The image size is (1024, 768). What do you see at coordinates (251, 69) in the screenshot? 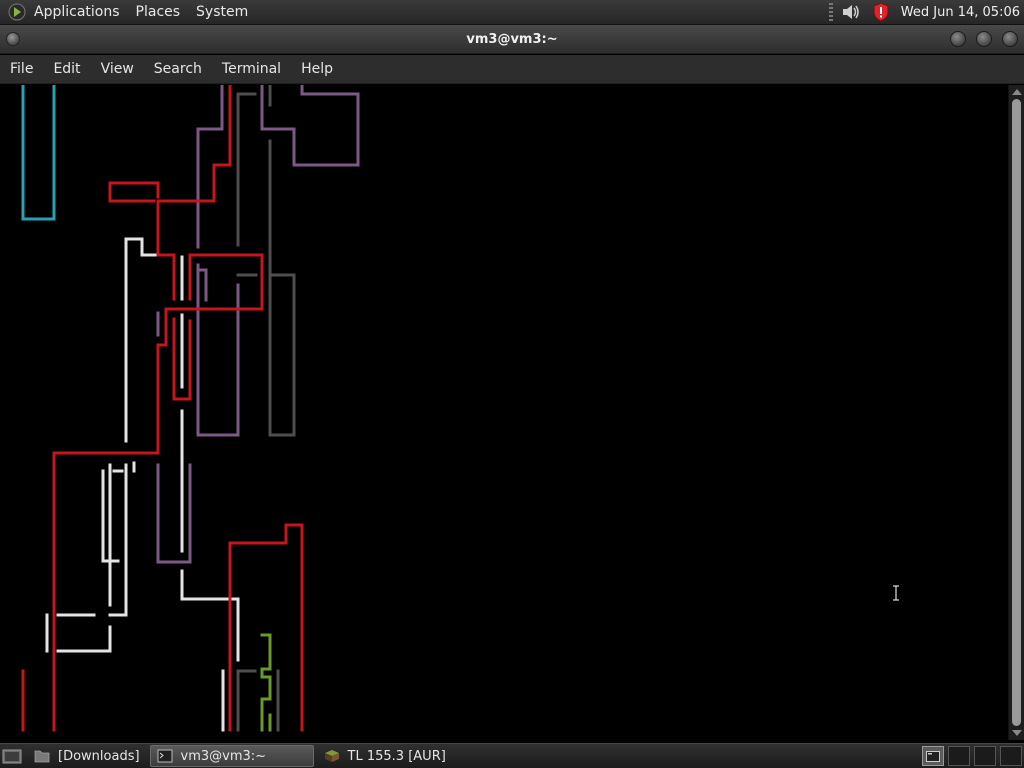
I see `menu-terminal: Terminal` at bounding box center [251, 69].